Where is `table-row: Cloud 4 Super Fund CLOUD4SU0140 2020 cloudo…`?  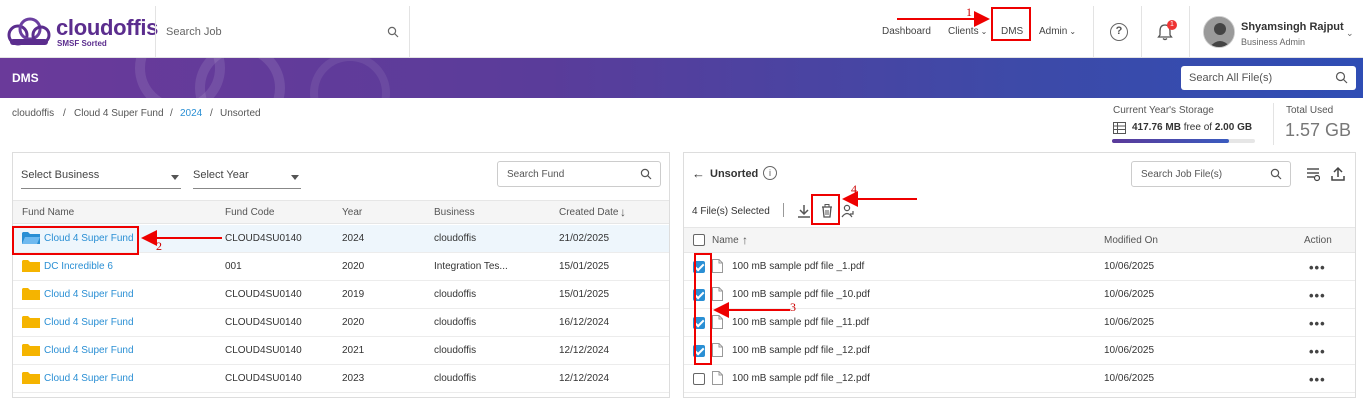 table-row: Cloud 4 Super Fund CLOUD4SU0140 2020 cloudo… is located at coordinates (341, 323).